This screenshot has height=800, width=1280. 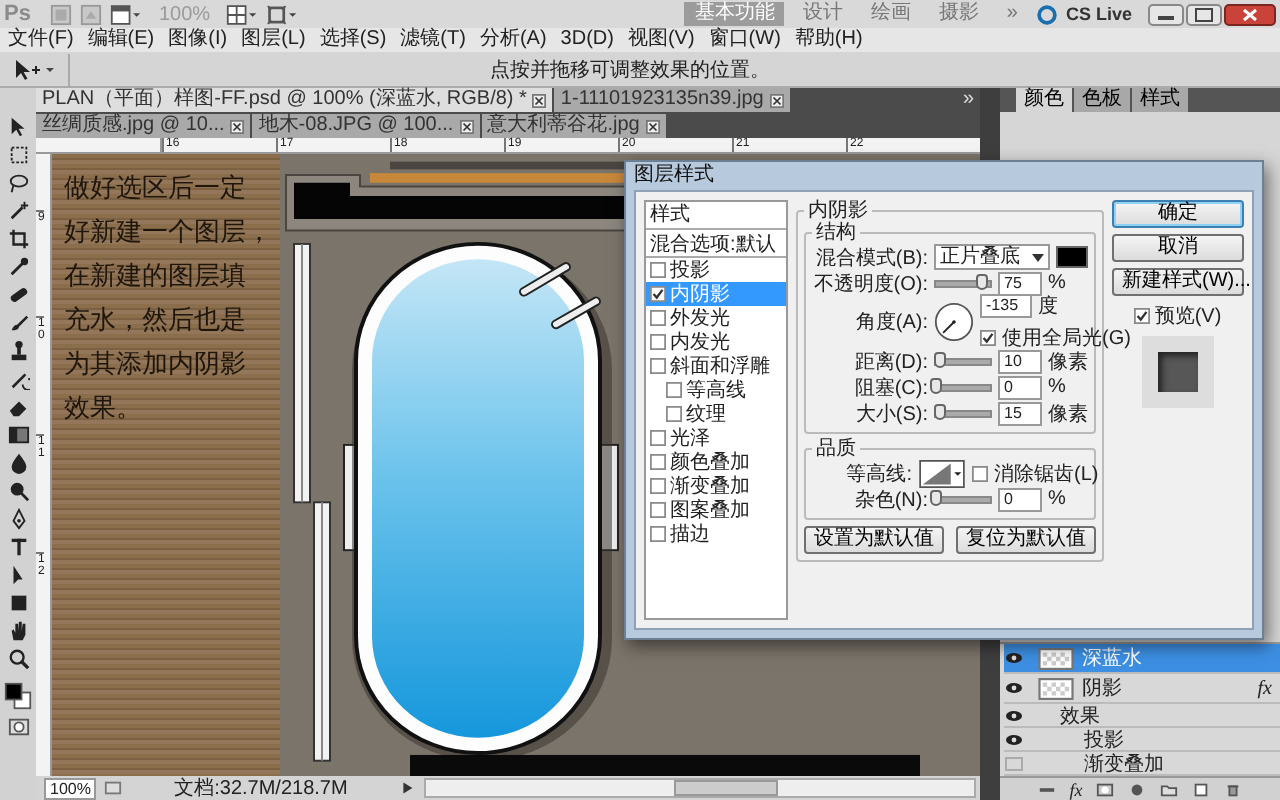 What do you see at coordinates (1105, 789) in the screenshot?
I see `mask-icon` at bounding box center [1105, 789].